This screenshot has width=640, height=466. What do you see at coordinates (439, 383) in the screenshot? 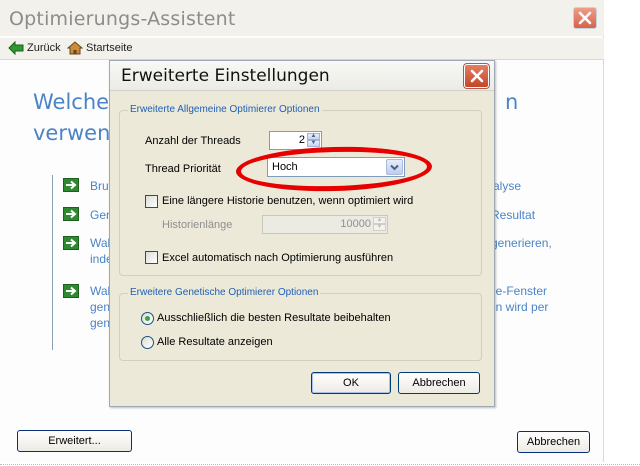
I see `dialog-cancel-button: Abbrechen` at bounding box center [439, 383].